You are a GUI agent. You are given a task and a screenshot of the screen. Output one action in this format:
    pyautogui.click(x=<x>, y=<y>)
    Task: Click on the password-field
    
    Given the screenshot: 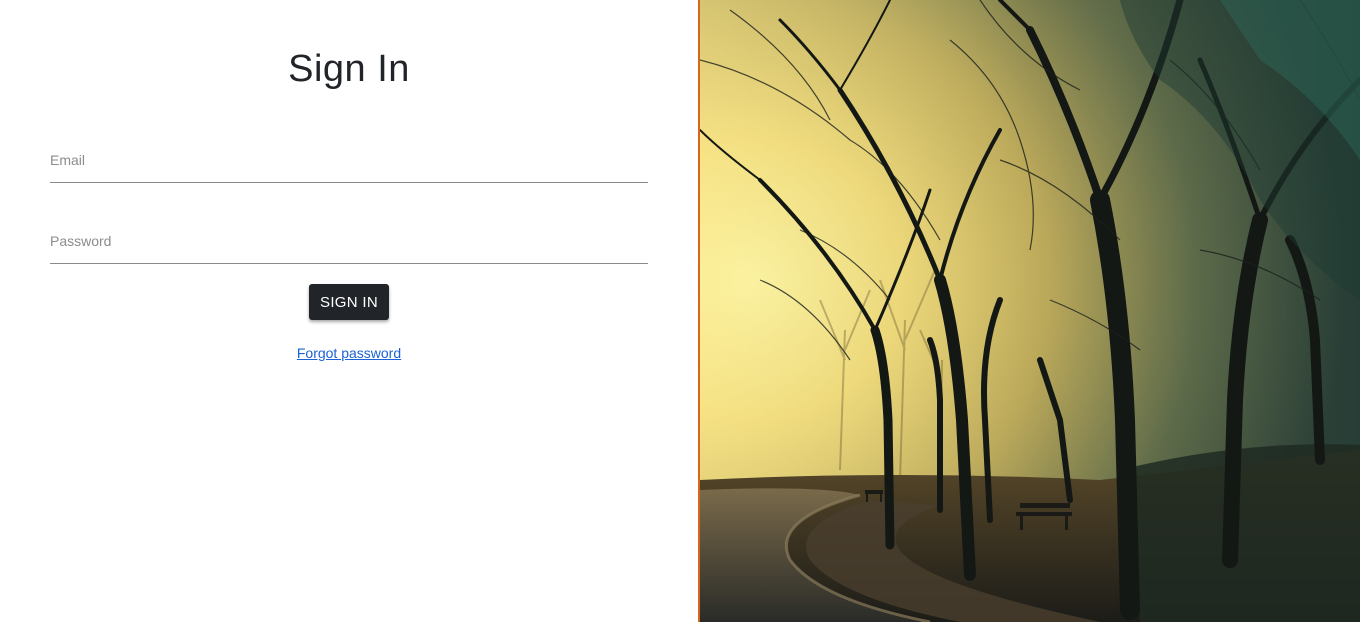 What is the action you would take?
    pyautogui.click(x=349, y=247)
    